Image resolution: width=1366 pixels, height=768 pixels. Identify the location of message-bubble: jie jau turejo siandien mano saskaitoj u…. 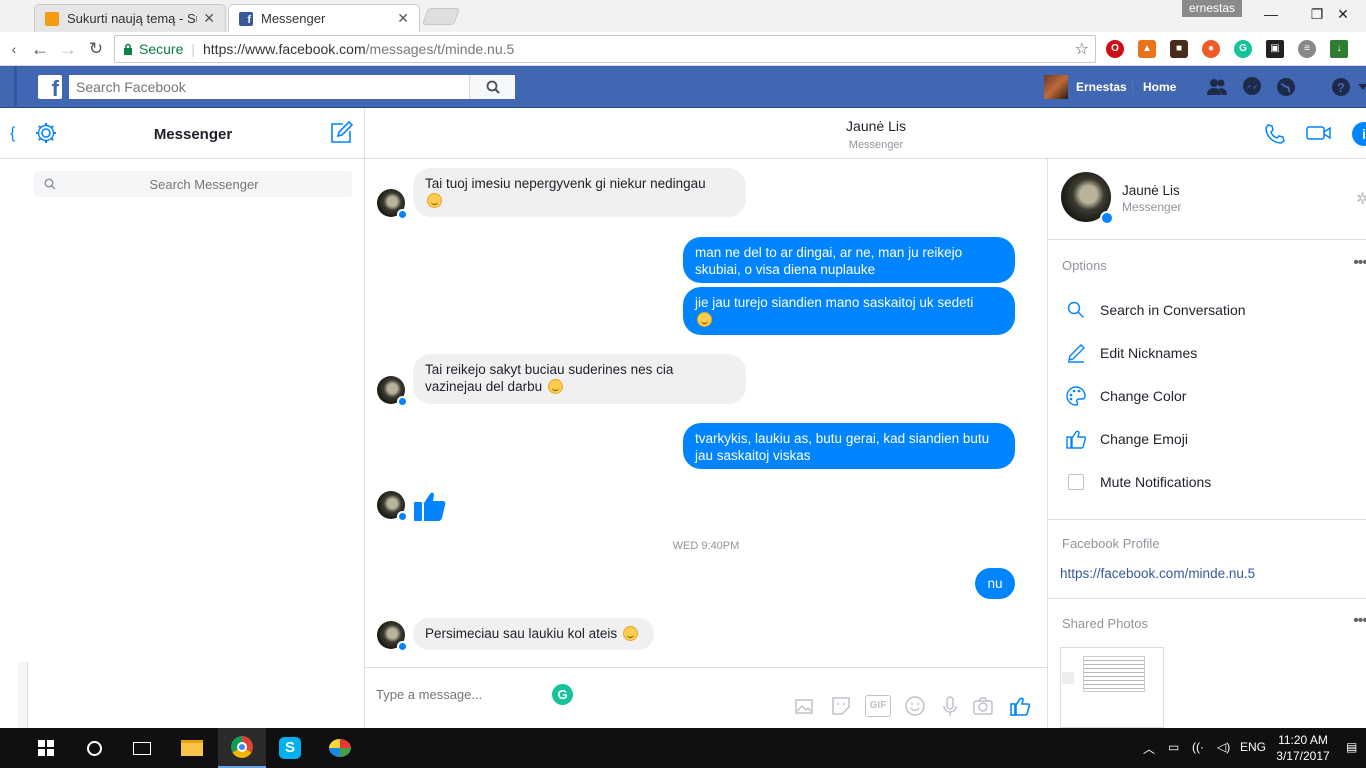
(849, 311).